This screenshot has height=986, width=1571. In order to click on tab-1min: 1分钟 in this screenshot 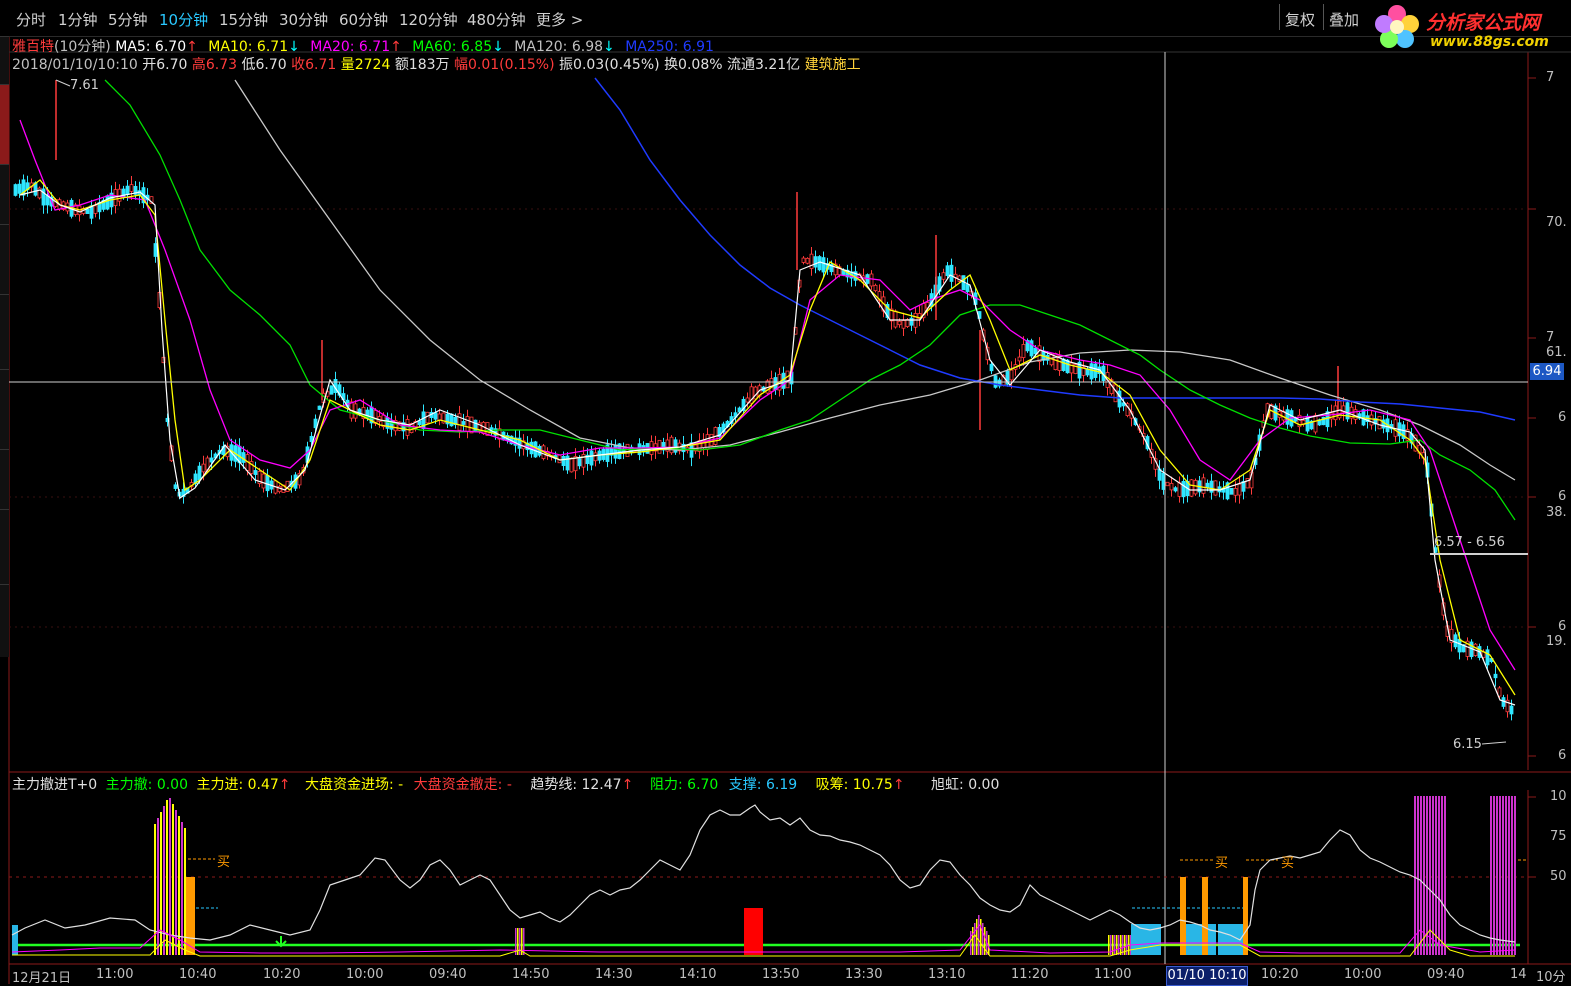, I will do `click(78, 19)`.